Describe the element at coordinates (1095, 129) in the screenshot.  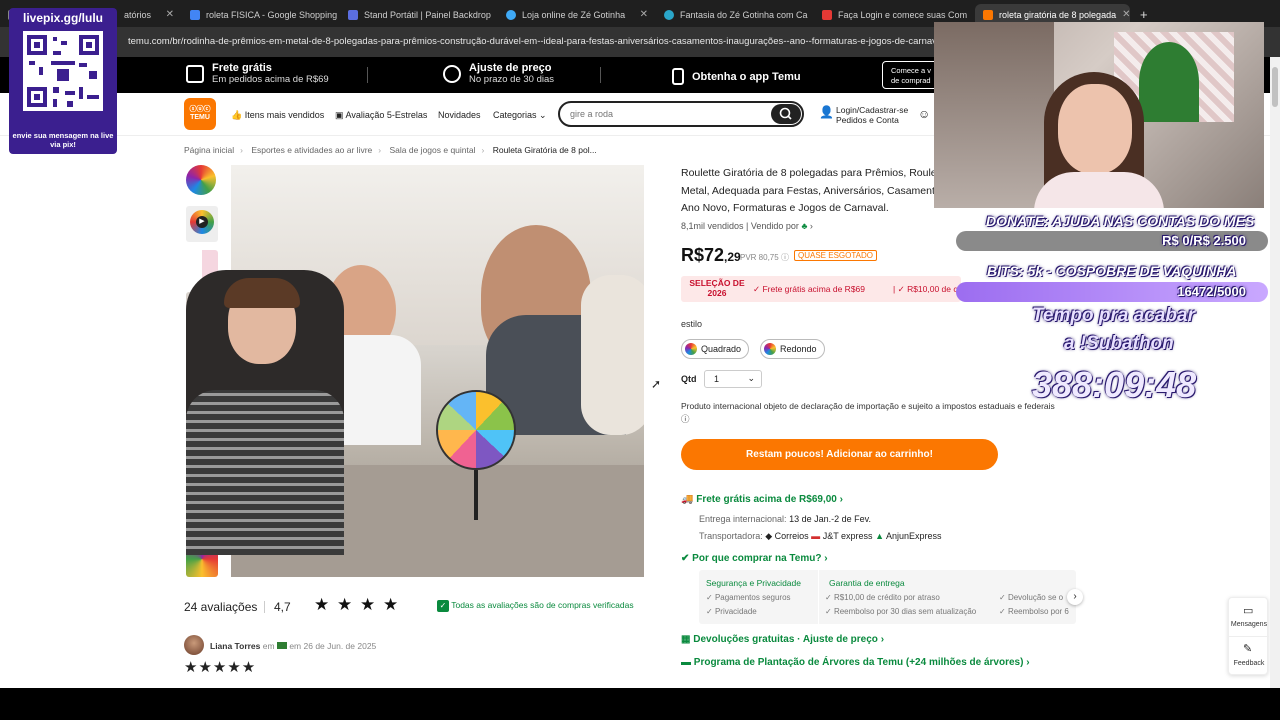
I see `streamer-face` at that location.